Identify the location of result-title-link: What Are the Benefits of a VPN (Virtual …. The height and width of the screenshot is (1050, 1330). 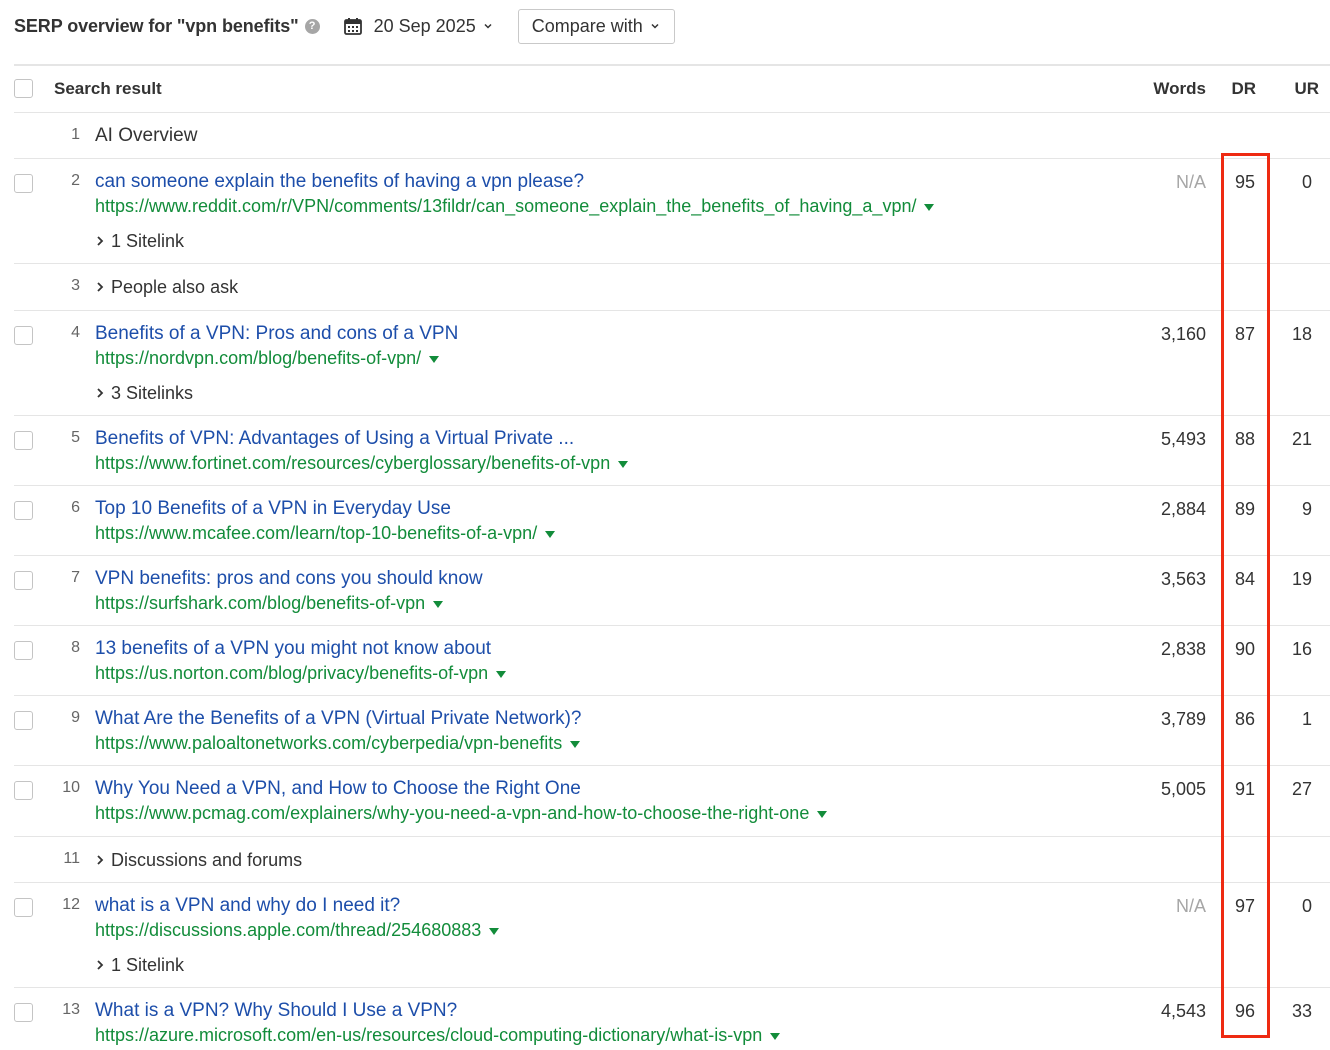
(338, 719).